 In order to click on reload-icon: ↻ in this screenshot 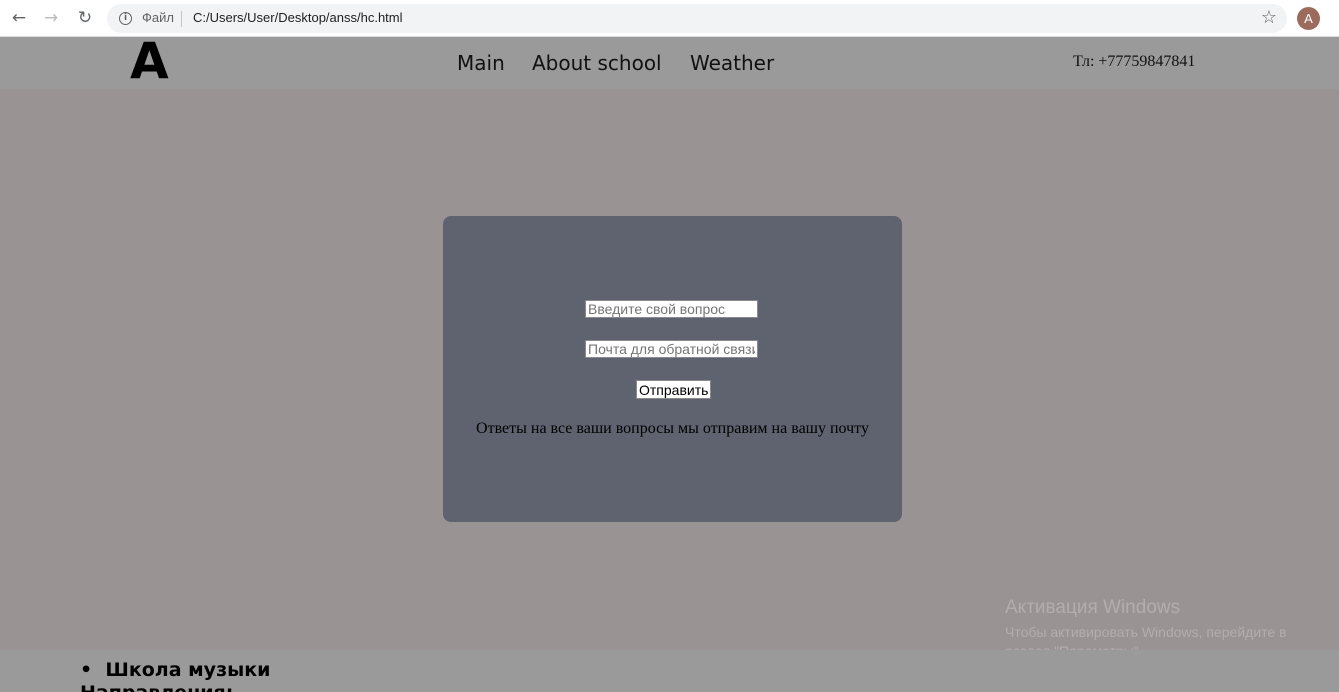, I will do `click(85, 18)`.